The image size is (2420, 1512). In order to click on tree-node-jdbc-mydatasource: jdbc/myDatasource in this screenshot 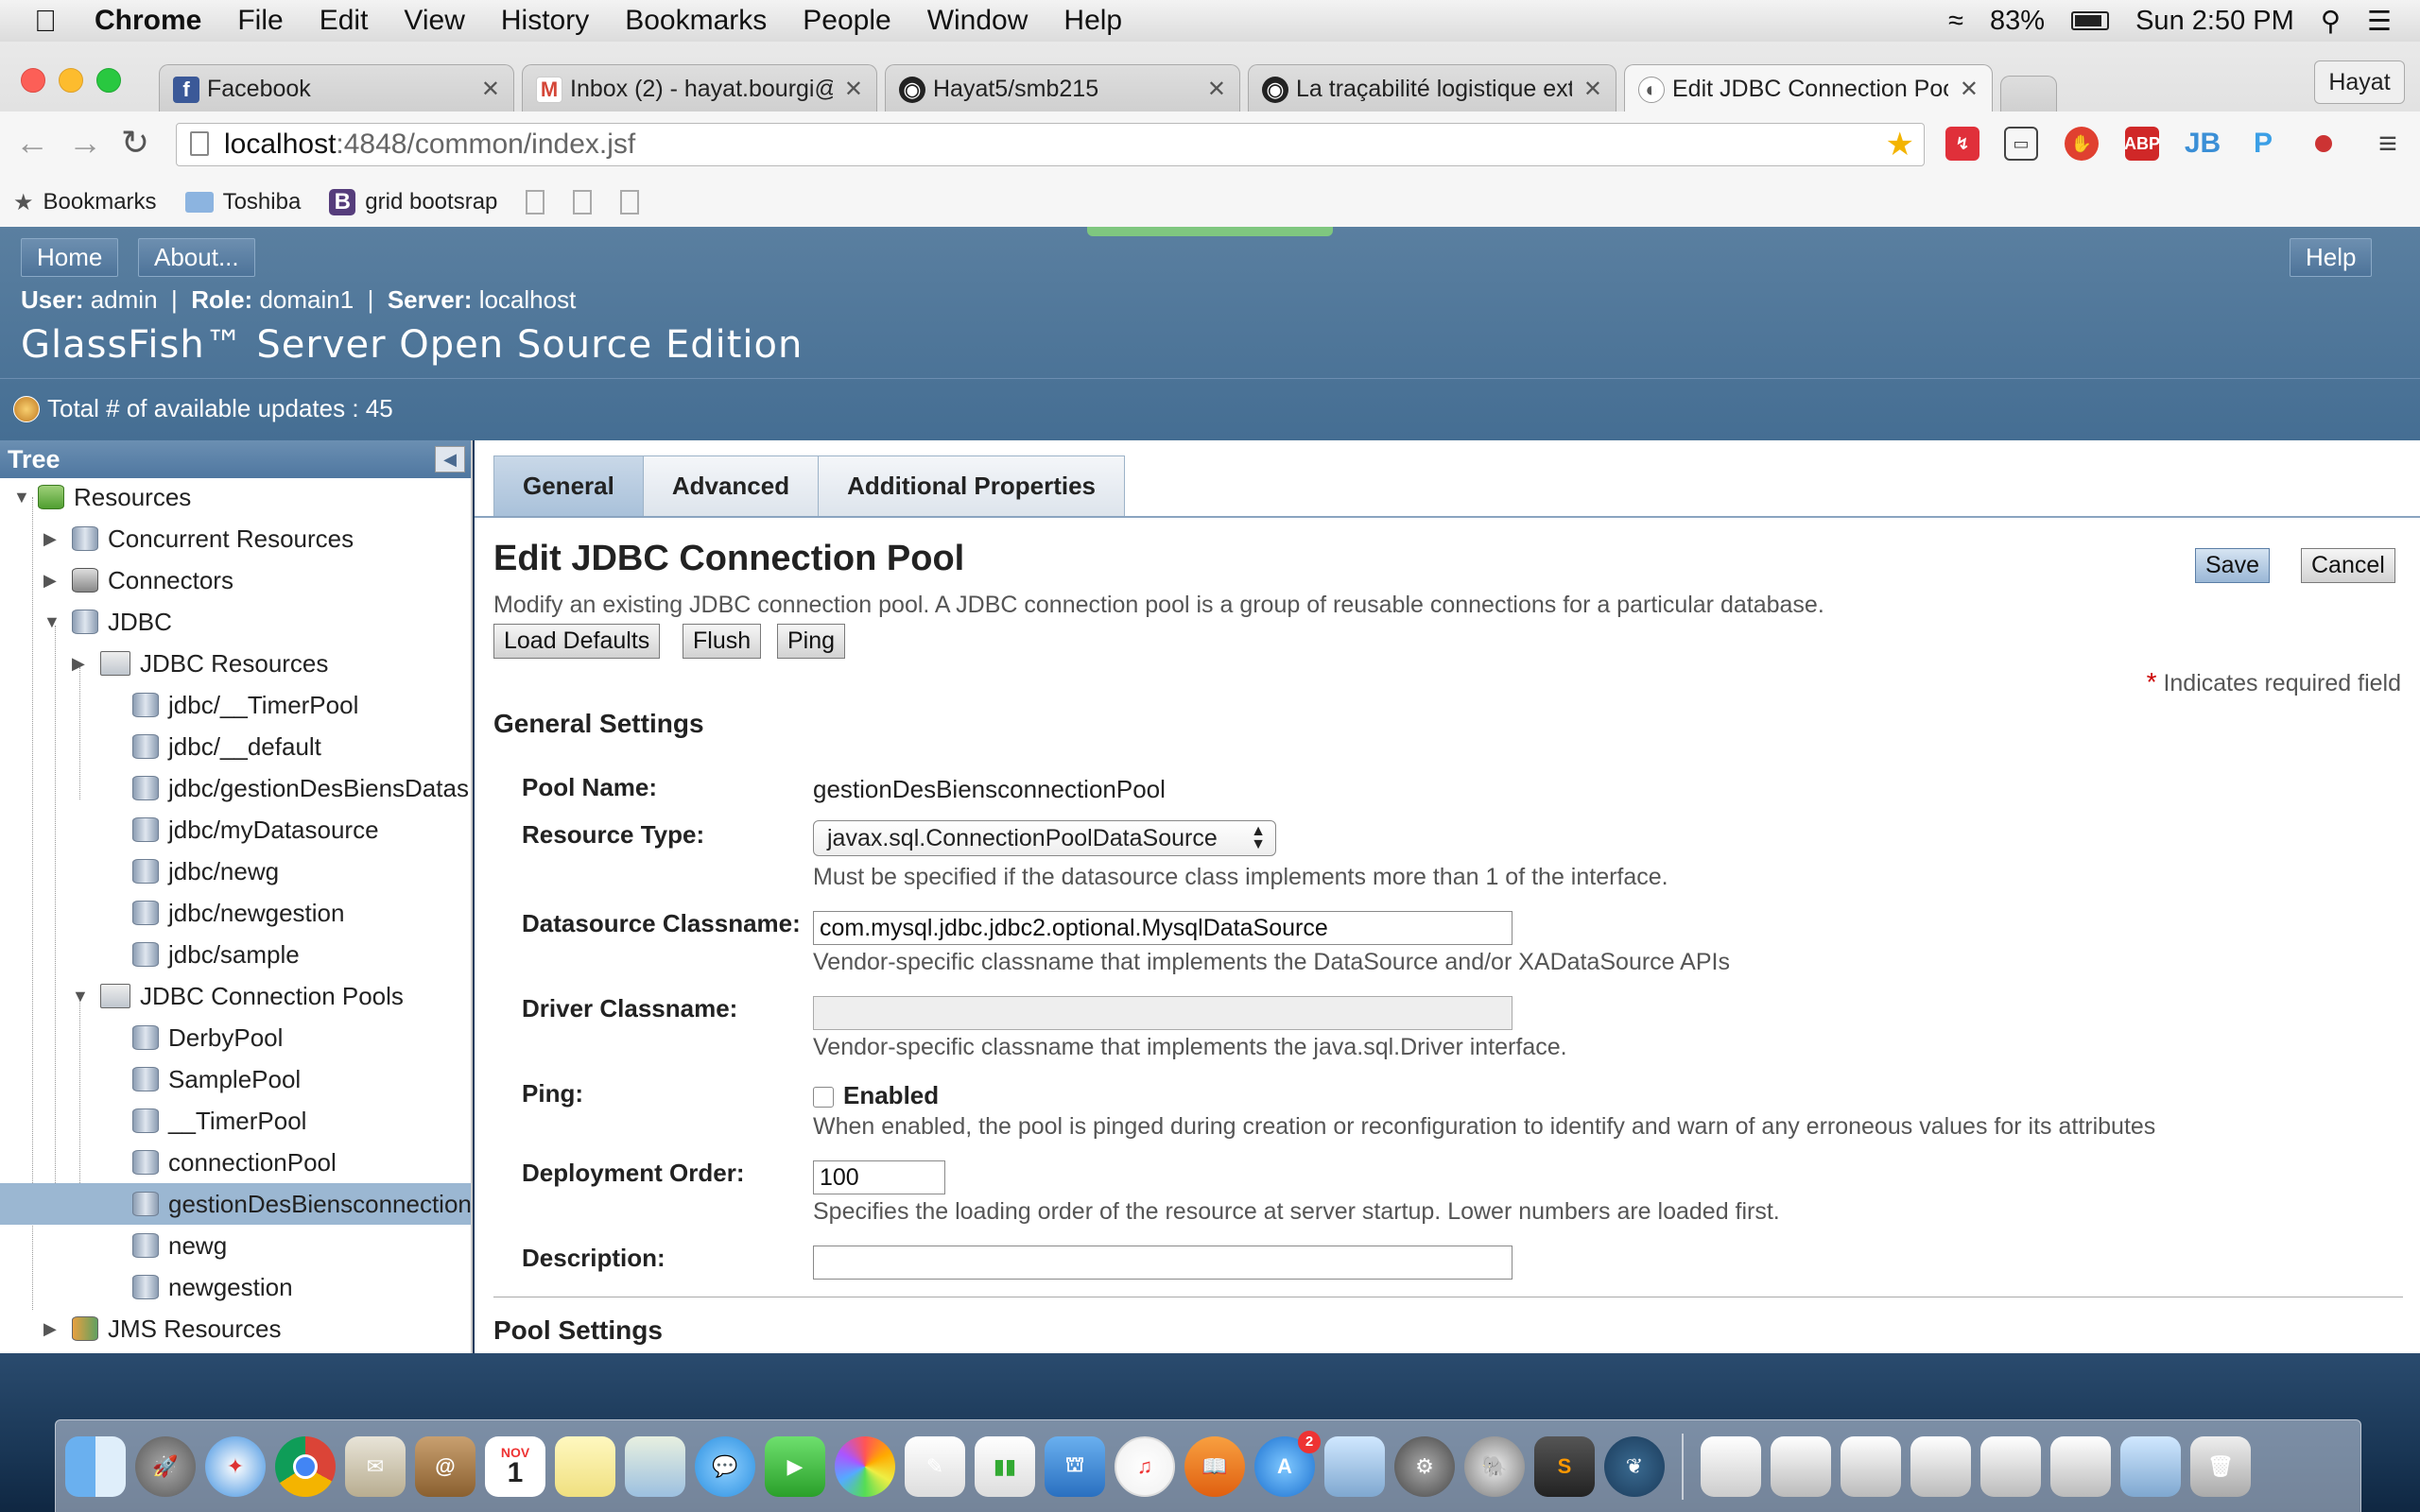, I will do `click(256, 829)`.